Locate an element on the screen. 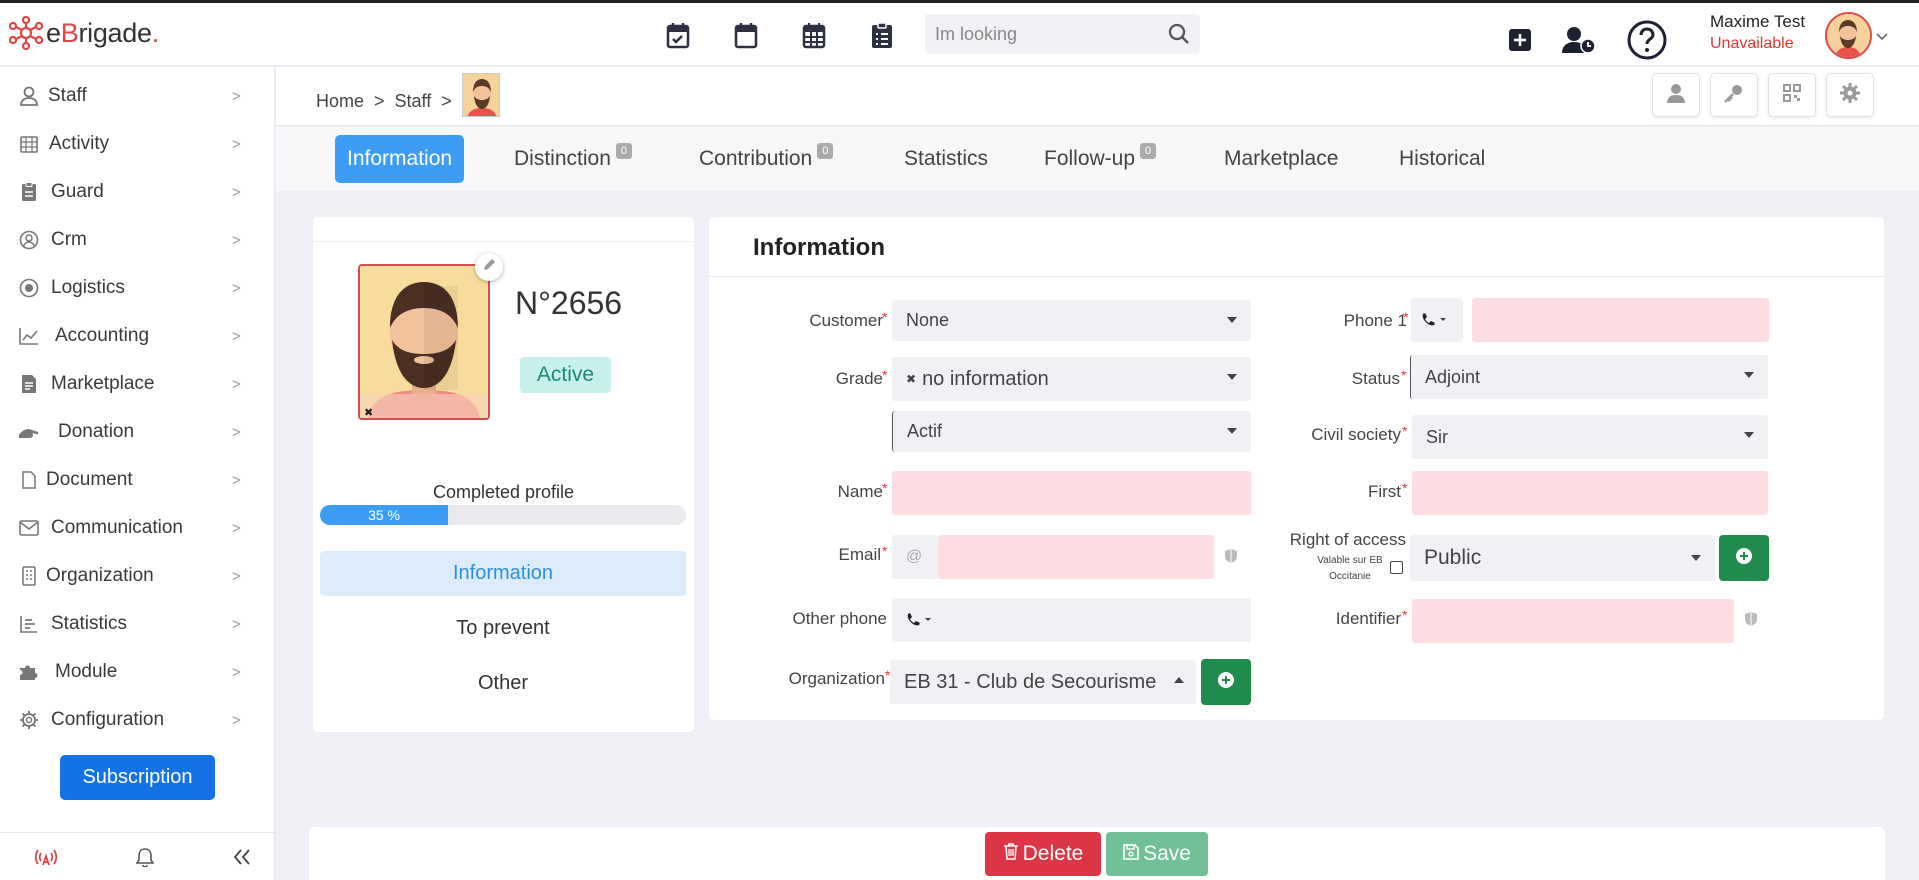 The width and height of the screenshot is (1919, 880). sidebar-item-label: Activity is located at coordinates (79, 143).